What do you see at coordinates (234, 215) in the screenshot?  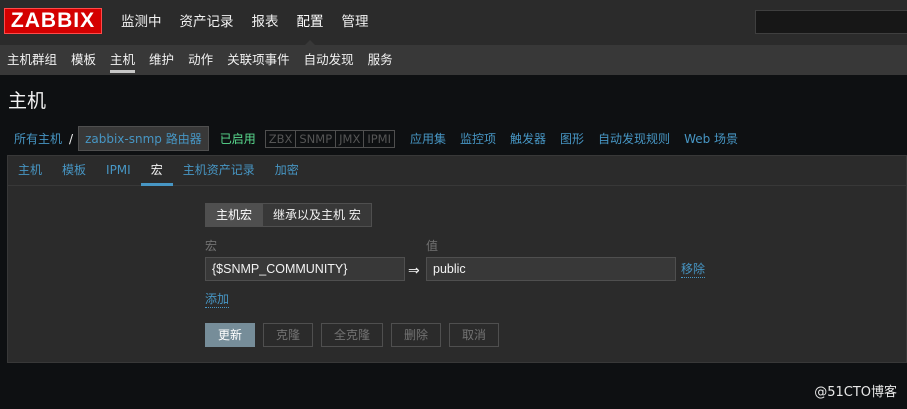 I see `host-macros-button: 主机宏` at bounding box center [234, 215].